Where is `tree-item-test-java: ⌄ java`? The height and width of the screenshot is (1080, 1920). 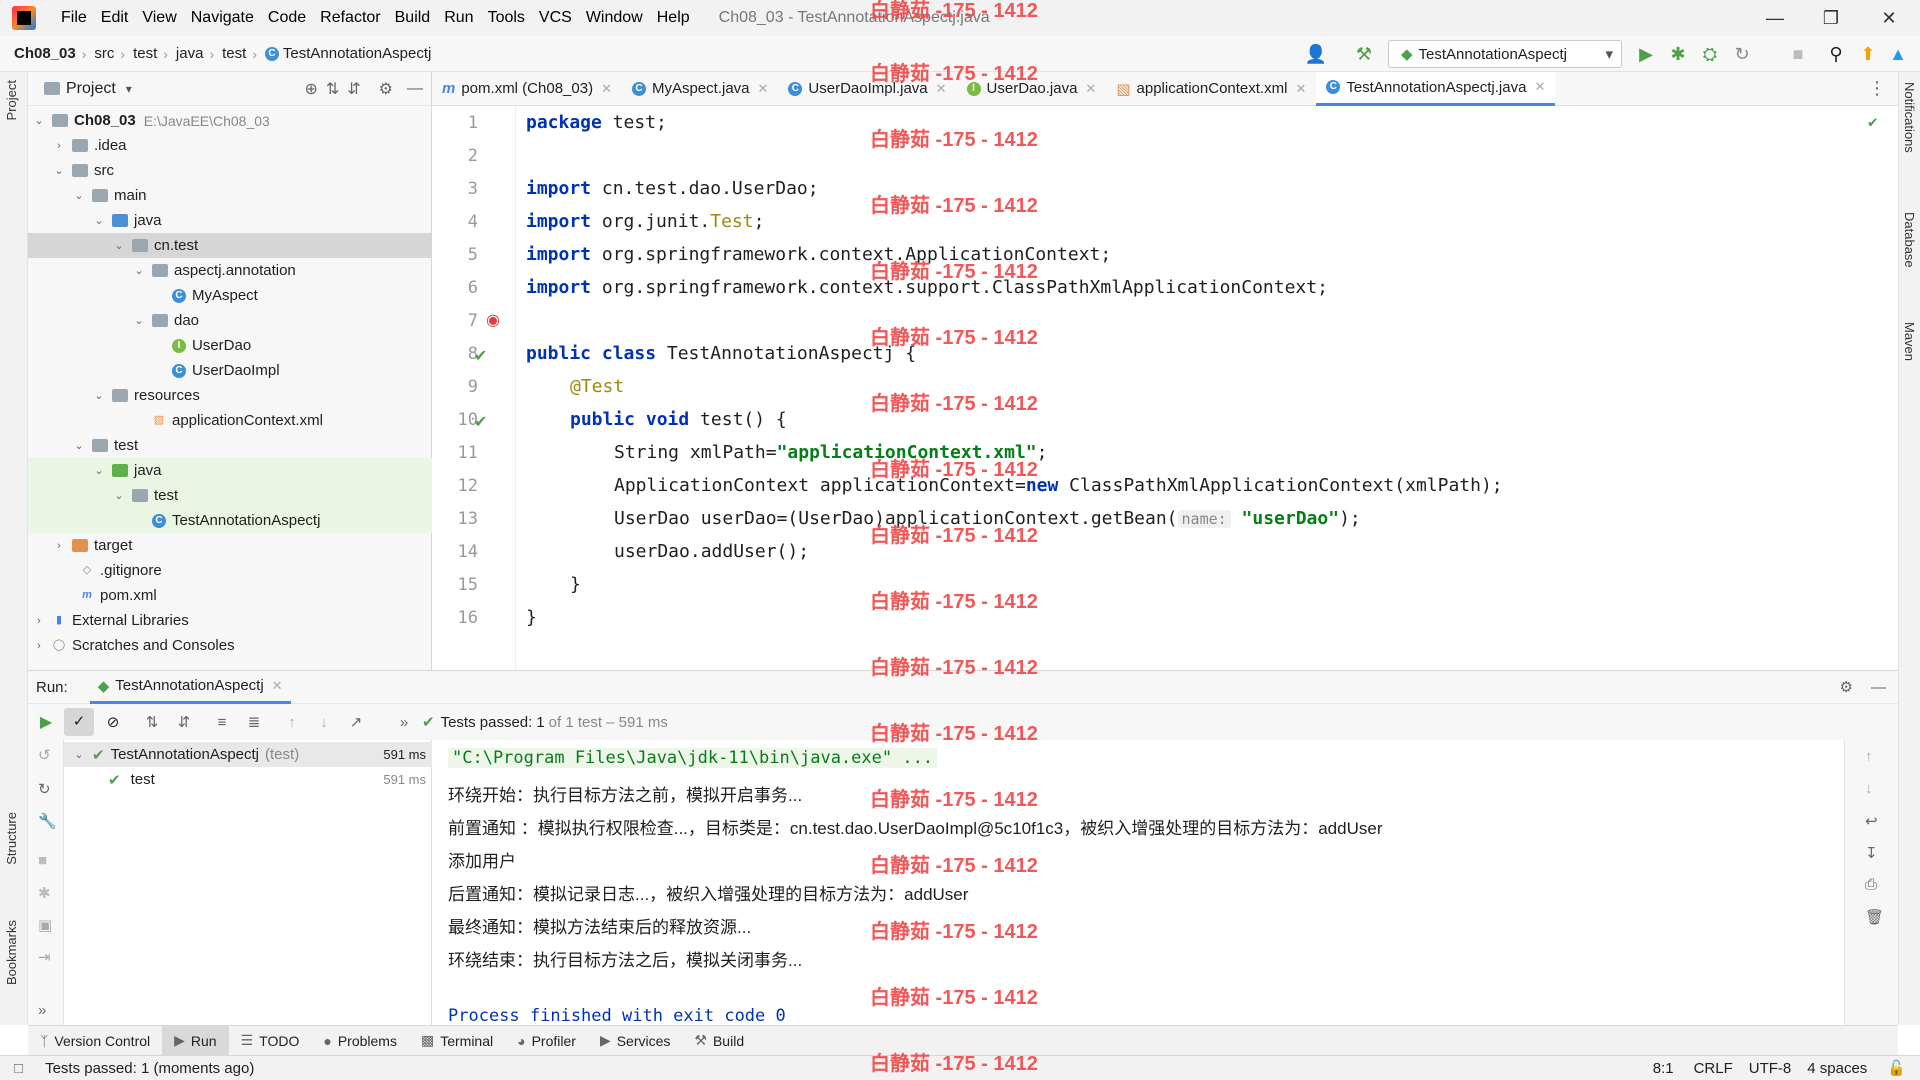
tree-item-test-java: ⌄ java is located at coordinates (230, 470).